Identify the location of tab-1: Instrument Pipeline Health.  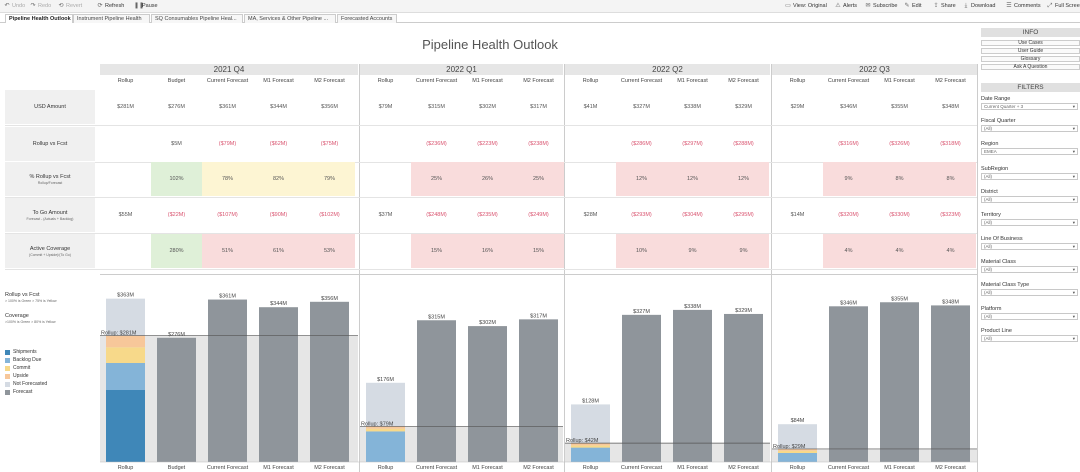
(111, 18).